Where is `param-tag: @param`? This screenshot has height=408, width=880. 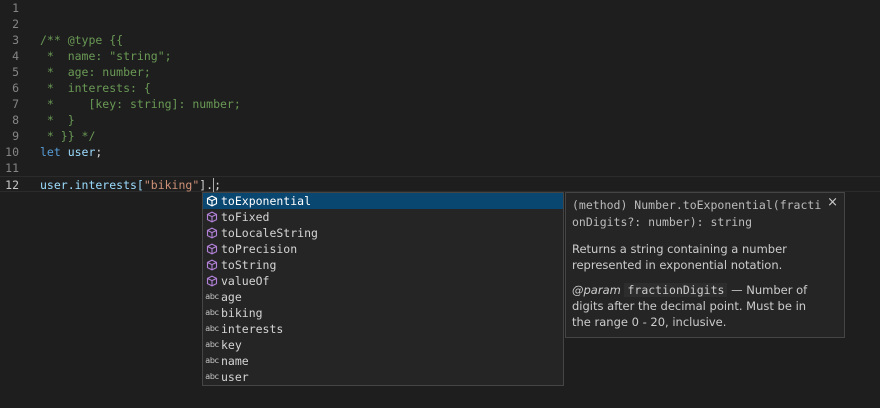
param-tag: @param is located at coordinates (596, 290).